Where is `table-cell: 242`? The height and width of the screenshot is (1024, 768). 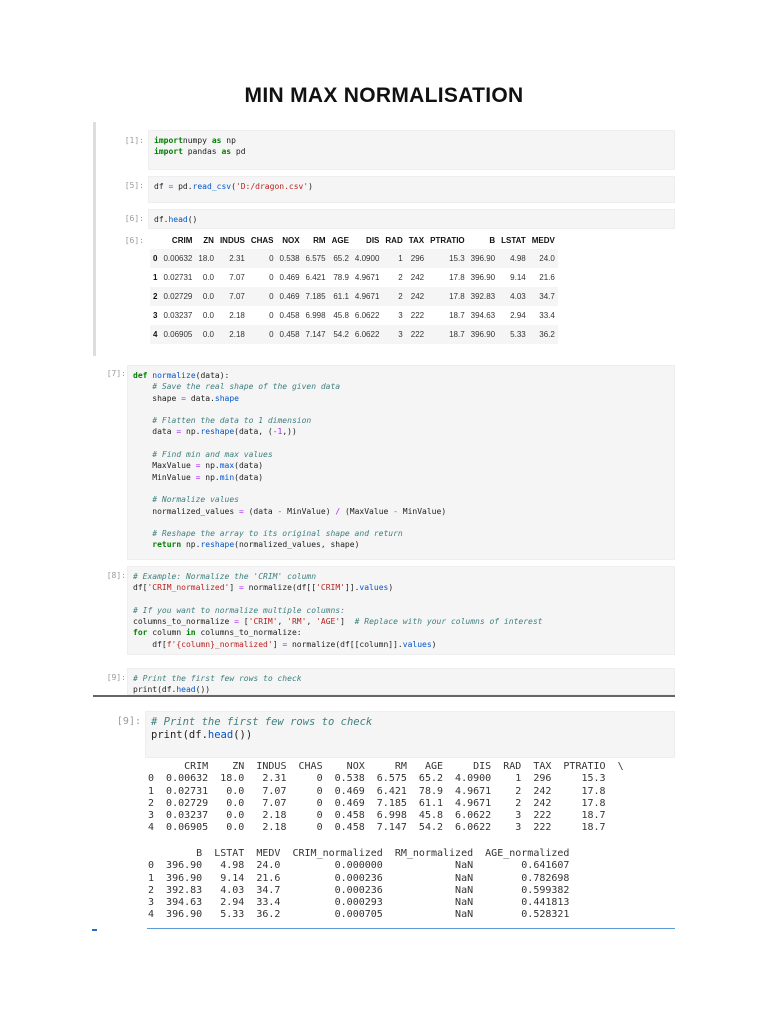
table-cell: 242 is located at coordinates (416, 296).